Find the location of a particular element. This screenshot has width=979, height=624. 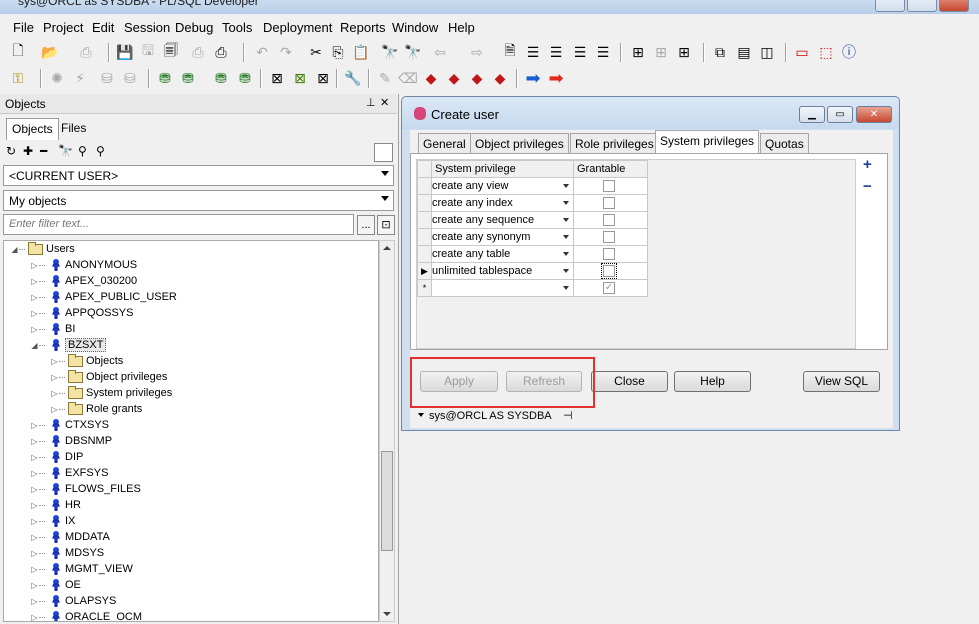

pdf-icon: ⬚ is located at coordinates (826, 52).